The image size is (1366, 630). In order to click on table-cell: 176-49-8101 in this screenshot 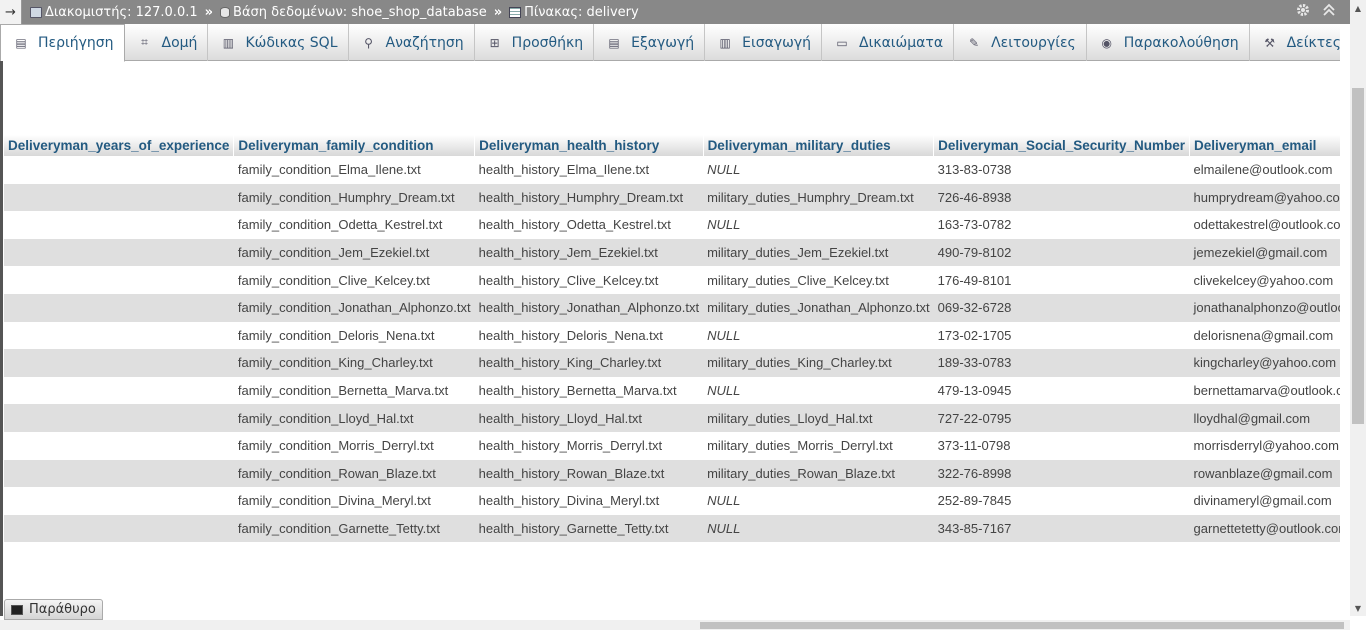, I will do `click(1061, 280)`.